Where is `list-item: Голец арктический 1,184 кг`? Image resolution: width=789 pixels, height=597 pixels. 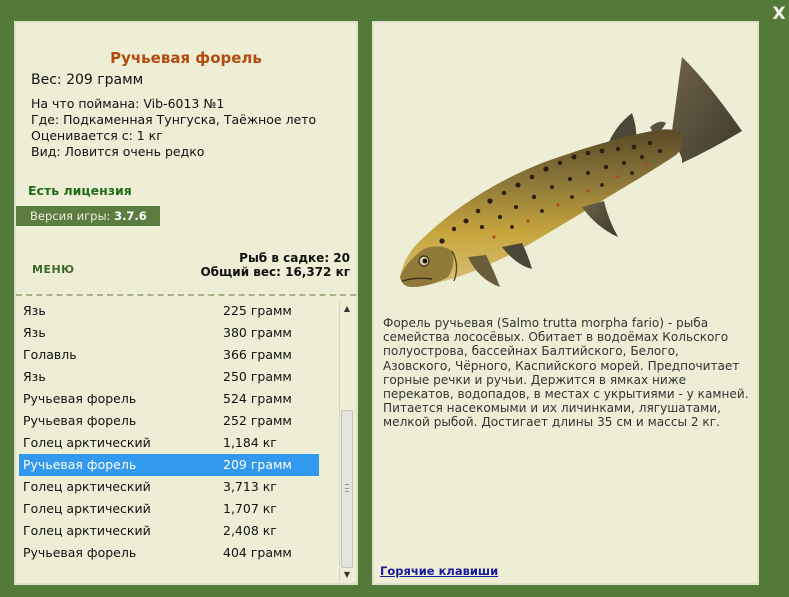 list-item: Голец арктический 1,184 кг is located at coordinates (169, 443).